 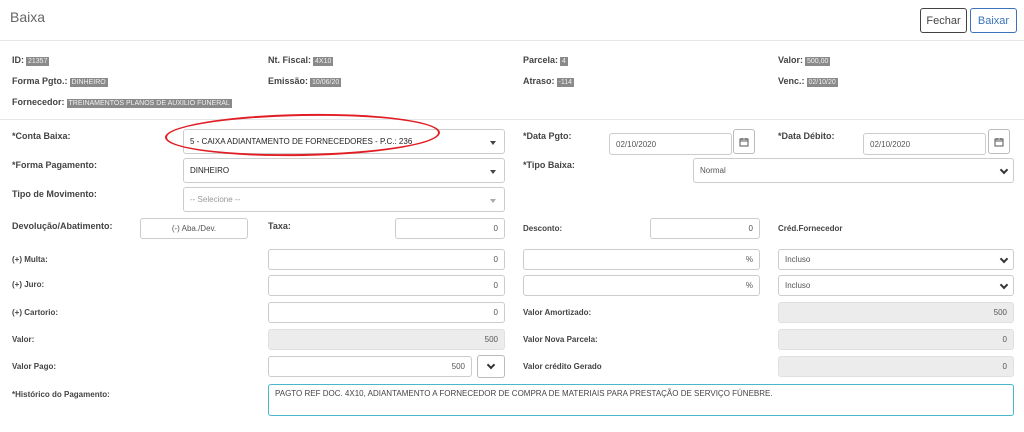 I want to click on historico-label: *Histórico do Pagamento:, so click(x=61, y=394).